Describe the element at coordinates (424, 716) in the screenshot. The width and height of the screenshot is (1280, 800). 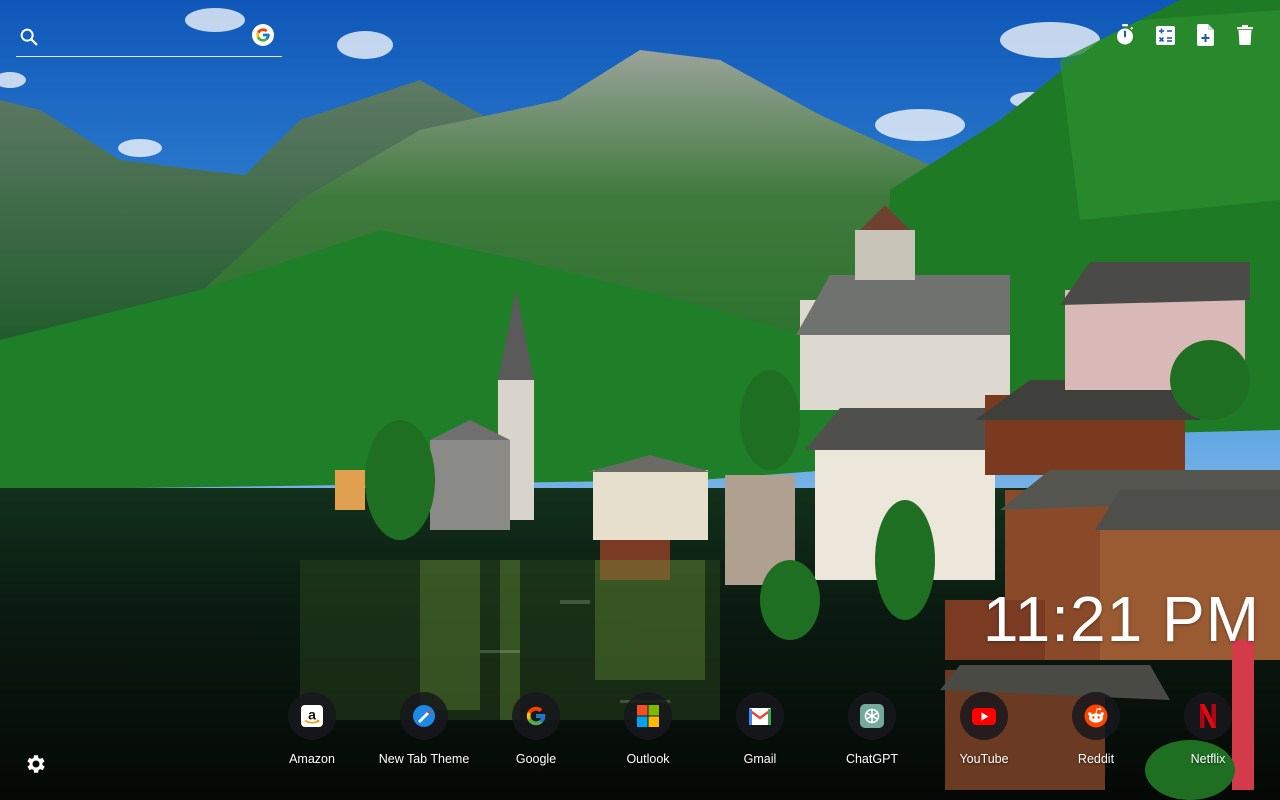
I see `new-tab-theme-icon` at that location.